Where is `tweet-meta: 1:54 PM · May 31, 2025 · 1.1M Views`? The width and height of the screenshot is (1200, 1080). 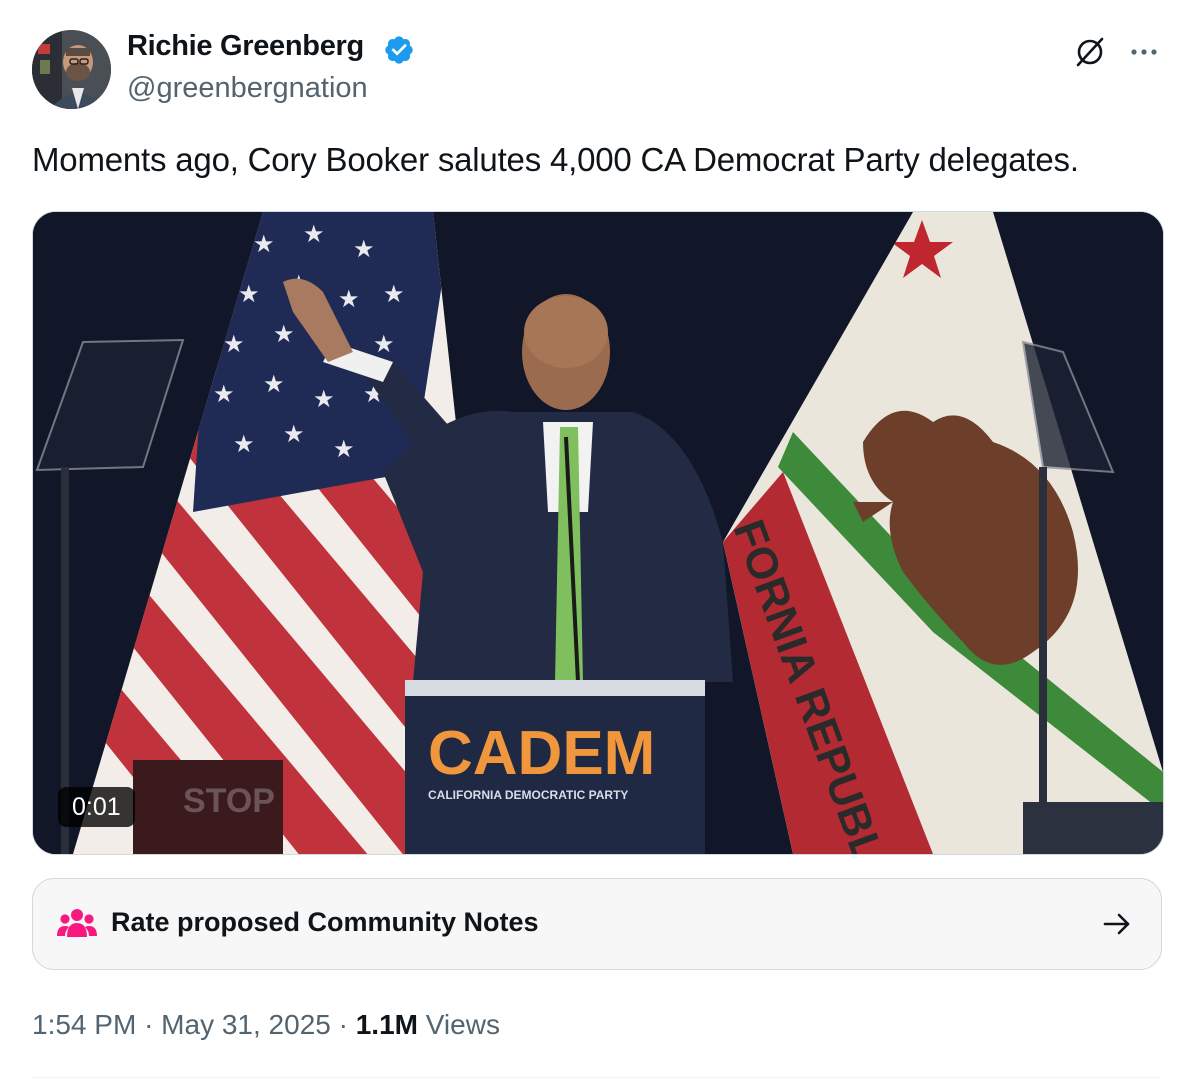 tweet-meta: 1:54 PM · May 31, 2025 · 1.1M Views is located at coordinates (266, 1025).